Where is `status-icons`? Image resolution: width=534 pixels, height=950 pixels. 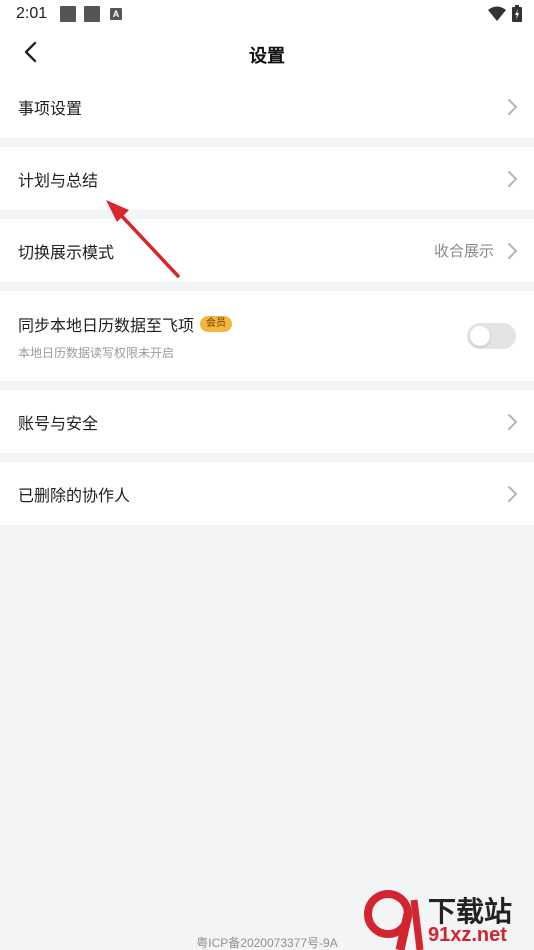 status-icons is located at coordinates (505, 13).